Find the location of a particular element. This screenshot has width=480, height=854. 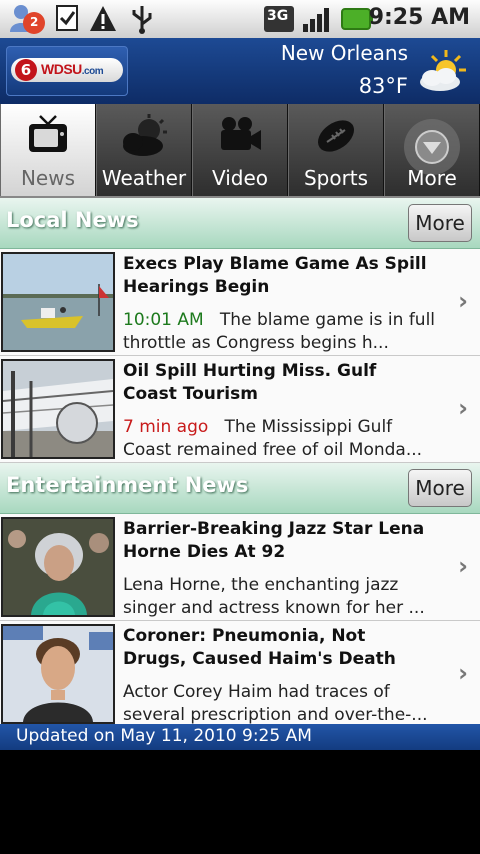

weather-temperature: 83°F is located at coordinates (383, 86).